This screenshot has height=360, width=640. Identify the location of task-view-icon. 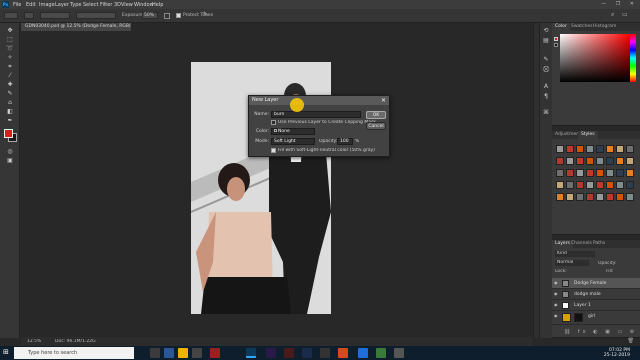
(155, 353).